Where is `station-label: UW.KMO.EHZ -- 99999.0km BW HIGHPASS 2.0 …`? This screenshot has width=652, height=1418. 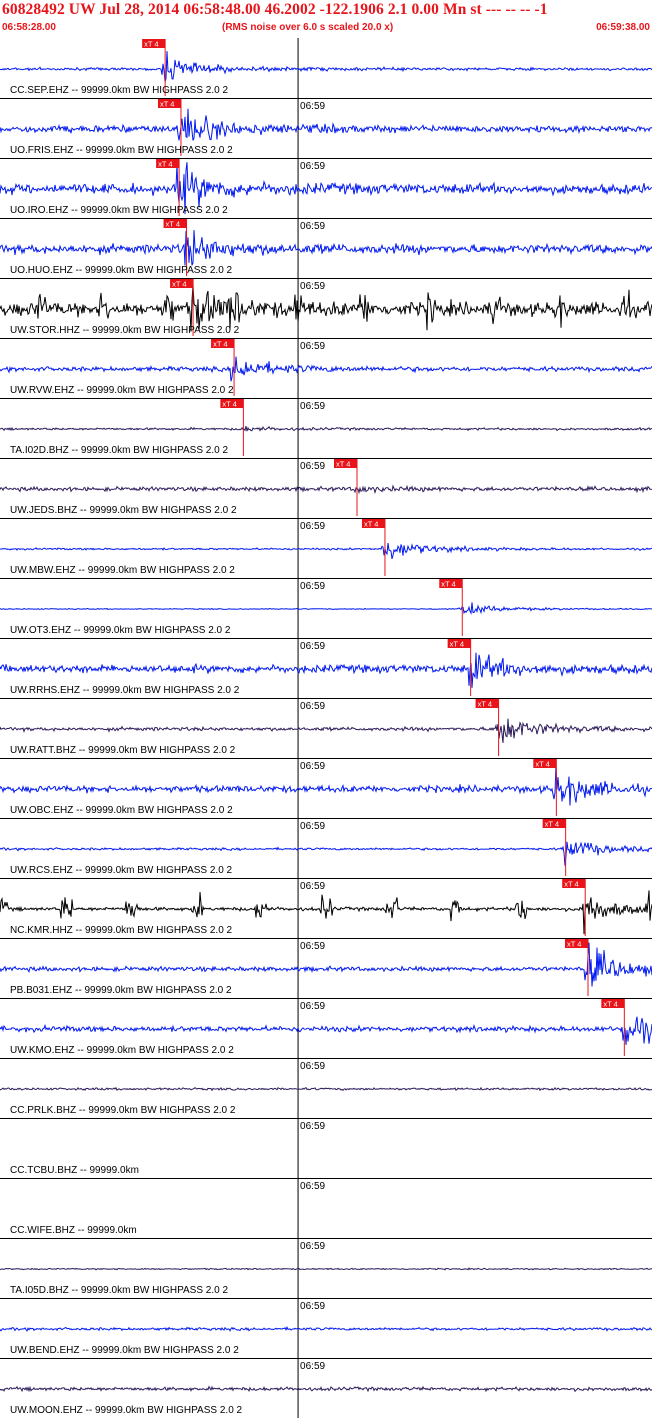
station-label: UW.KMO.EHZ -- 99999.0km BW HIGHPASS 2.0 … is located at coordinates (122, 1050).